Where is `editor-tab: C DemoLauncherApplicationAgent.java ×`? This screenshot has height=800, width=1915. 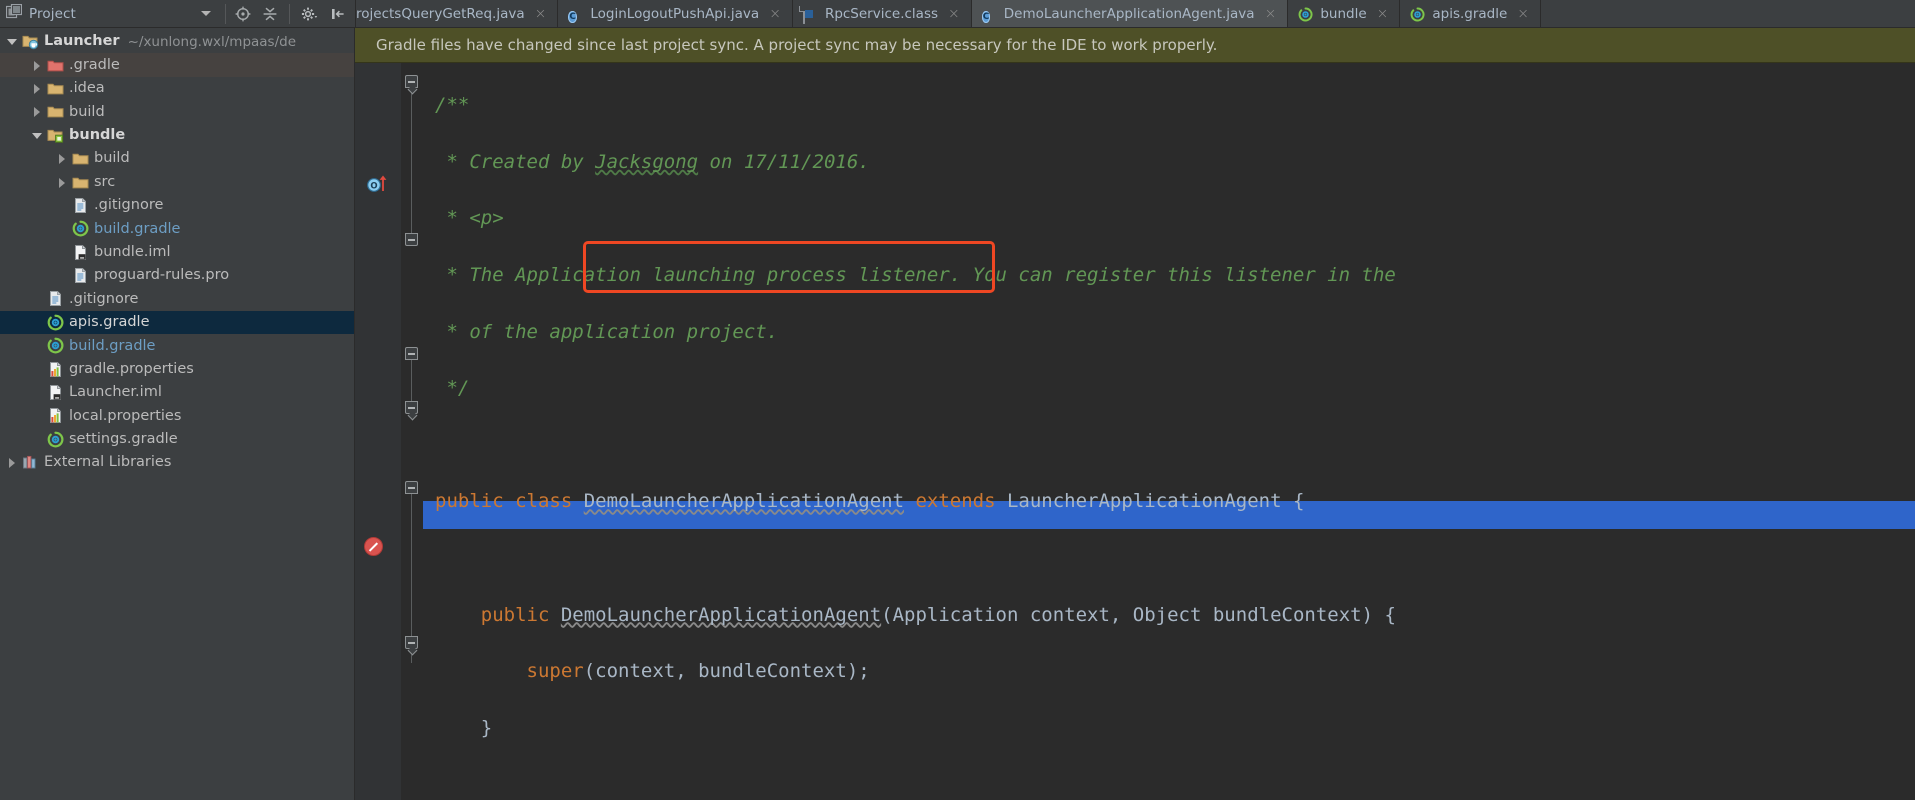
editor-tab: C DemoLauncherApplicationAgent.java × is located at coordinates (1130, 13).